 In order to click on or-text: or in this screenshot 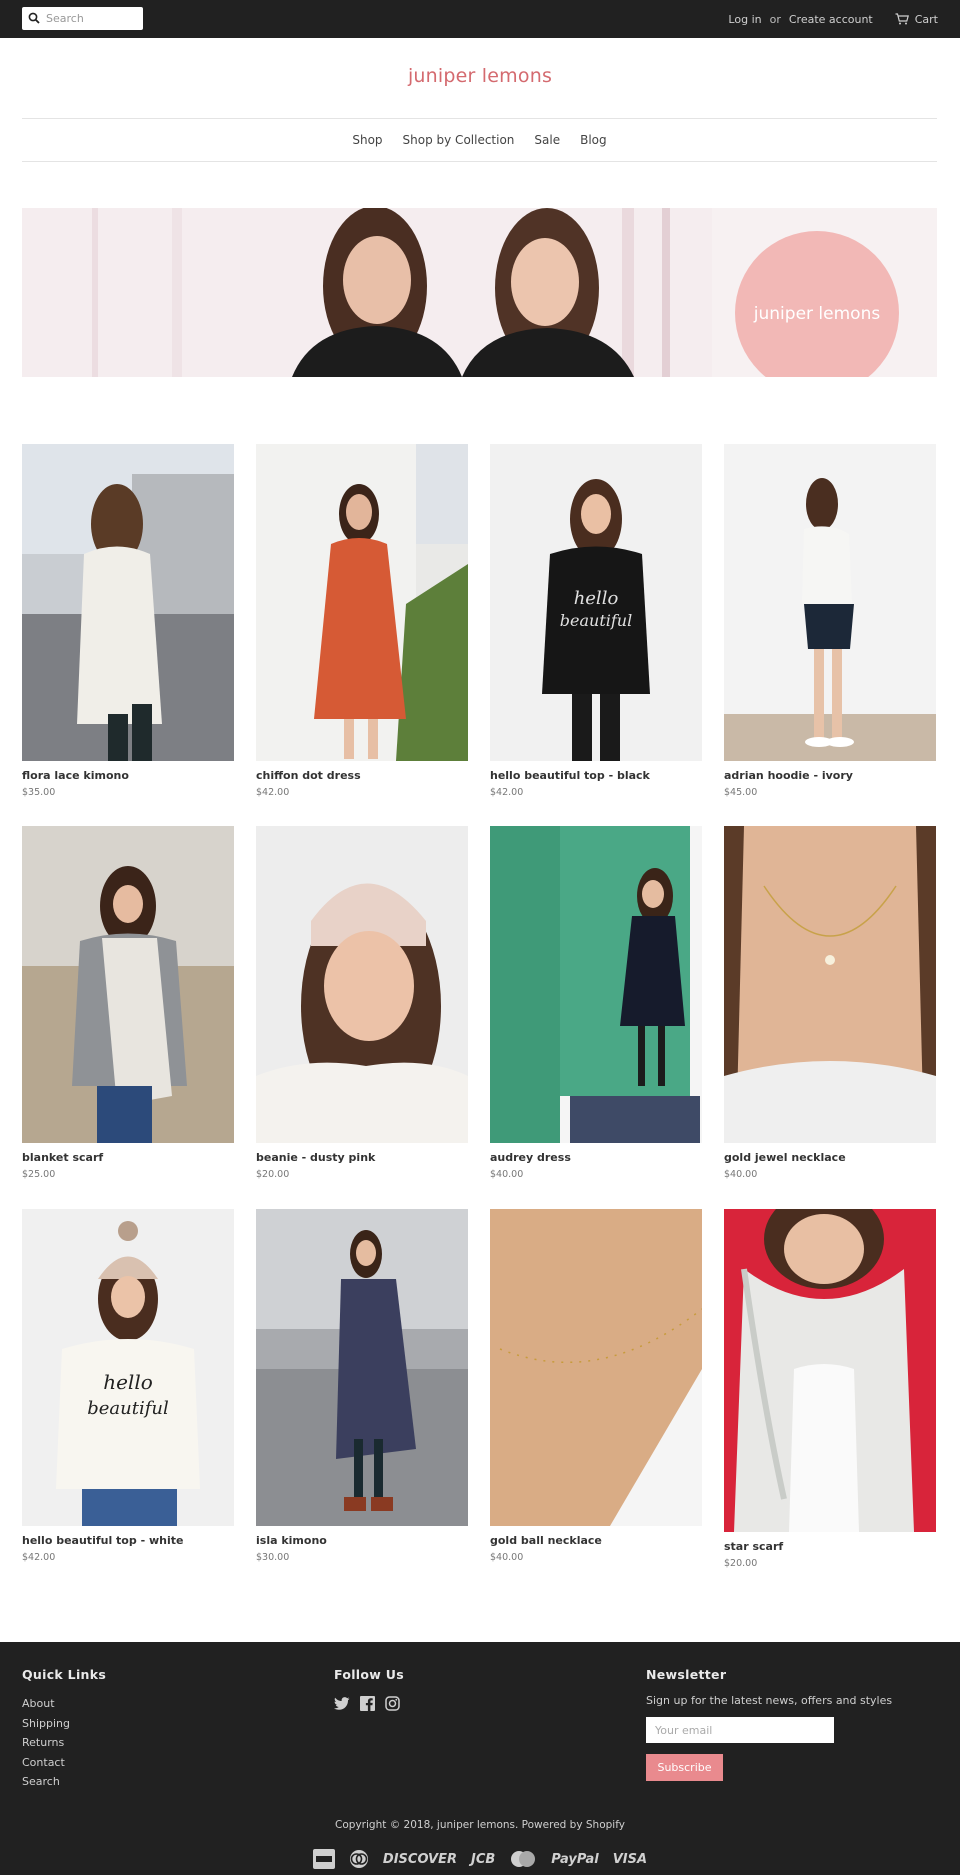, I will do `click(775, 19)`.